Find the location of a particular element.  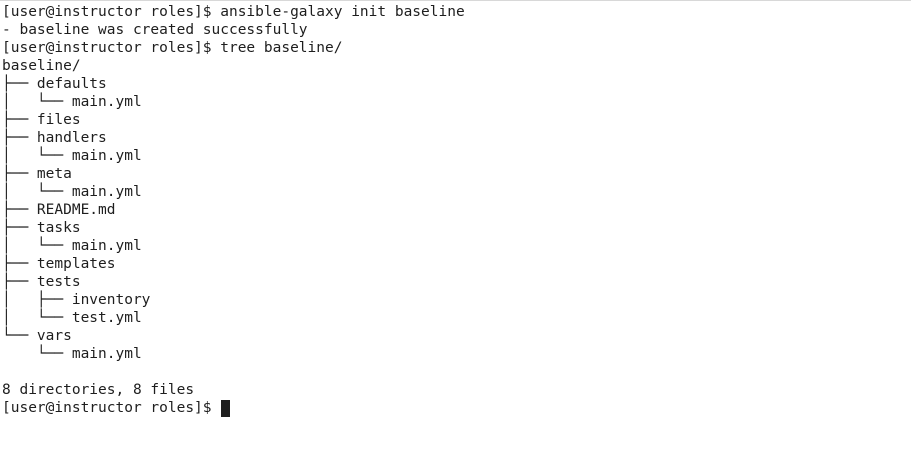

tree-item: ├── defaults is located at coordinates (54, 84).